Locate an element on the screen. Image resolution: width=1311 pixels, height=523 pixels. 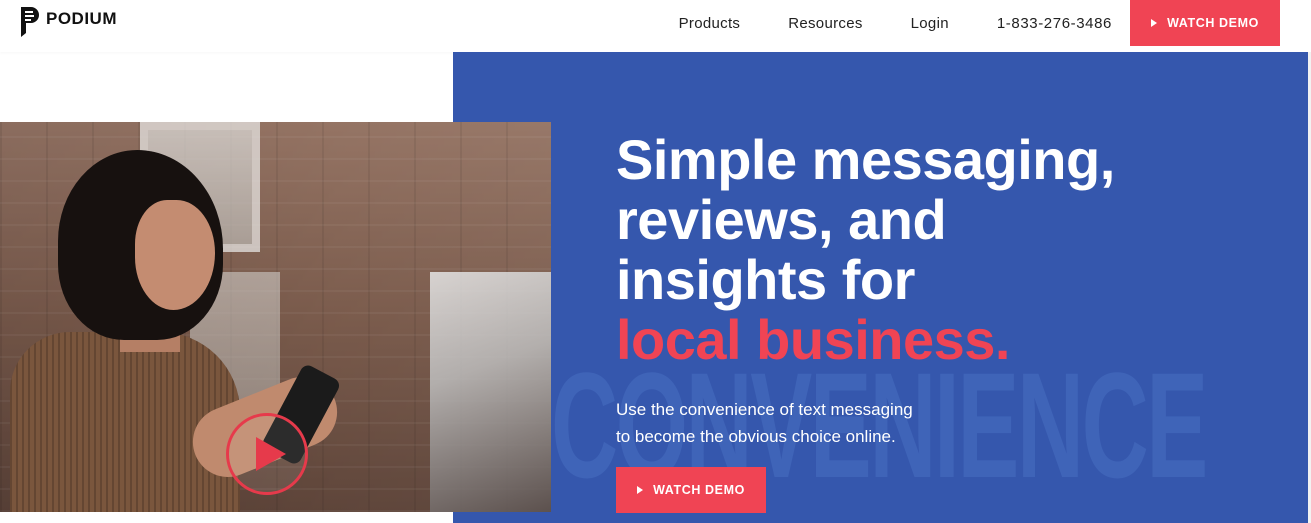
brand-logo-link: PODIUM is located at coordinates (68, 22).